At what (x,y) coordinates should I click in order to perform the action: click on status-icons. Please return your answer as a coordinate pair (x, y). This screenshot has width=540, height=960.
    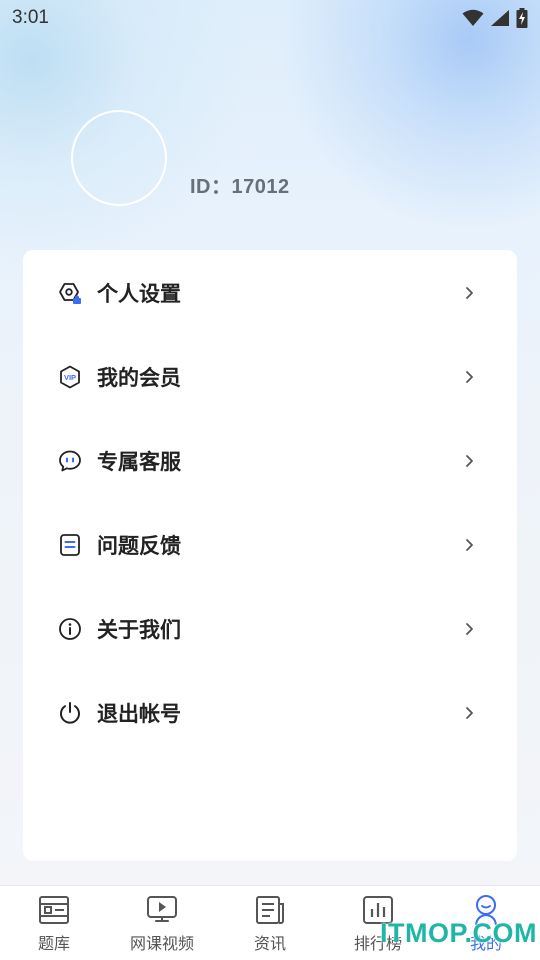
    Looking at the image, I should click on (495, 18).